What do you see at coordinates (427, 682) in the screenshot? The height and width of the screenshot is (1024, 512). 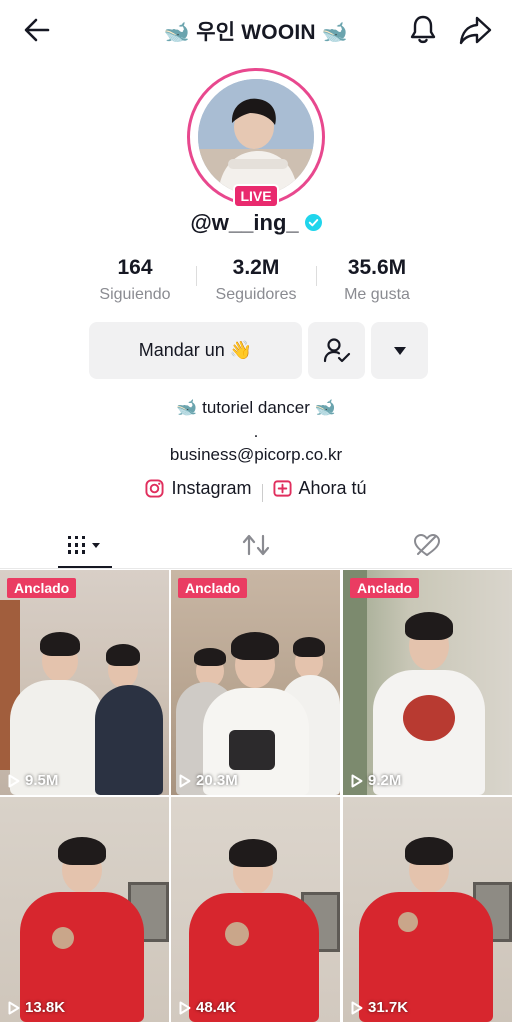 I see `video-thumbnail: Anclado 9.2M` at bounding box center [427, 682].